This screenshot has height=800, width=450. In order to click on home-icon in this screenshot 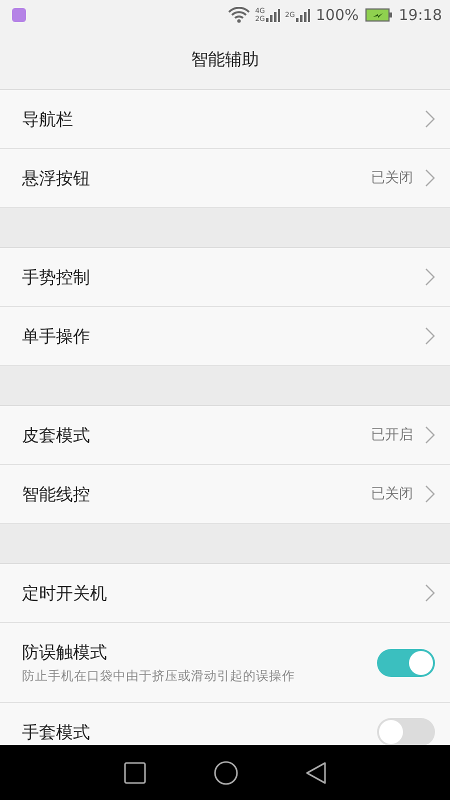, I will do `click(226, 772)`.